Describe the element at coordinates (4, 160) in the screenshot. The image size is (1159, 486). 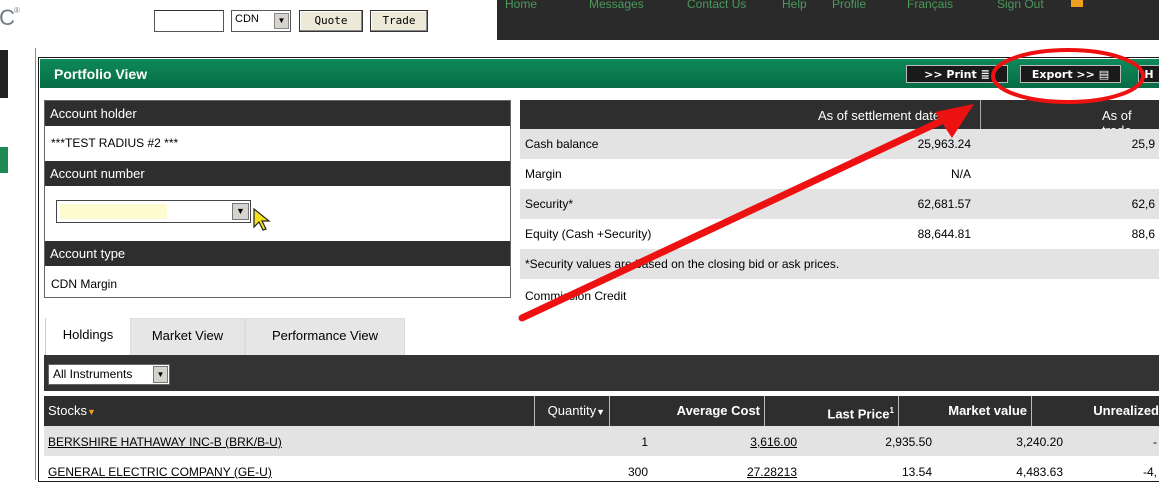
I see `left-nav-active-marker` at that location.